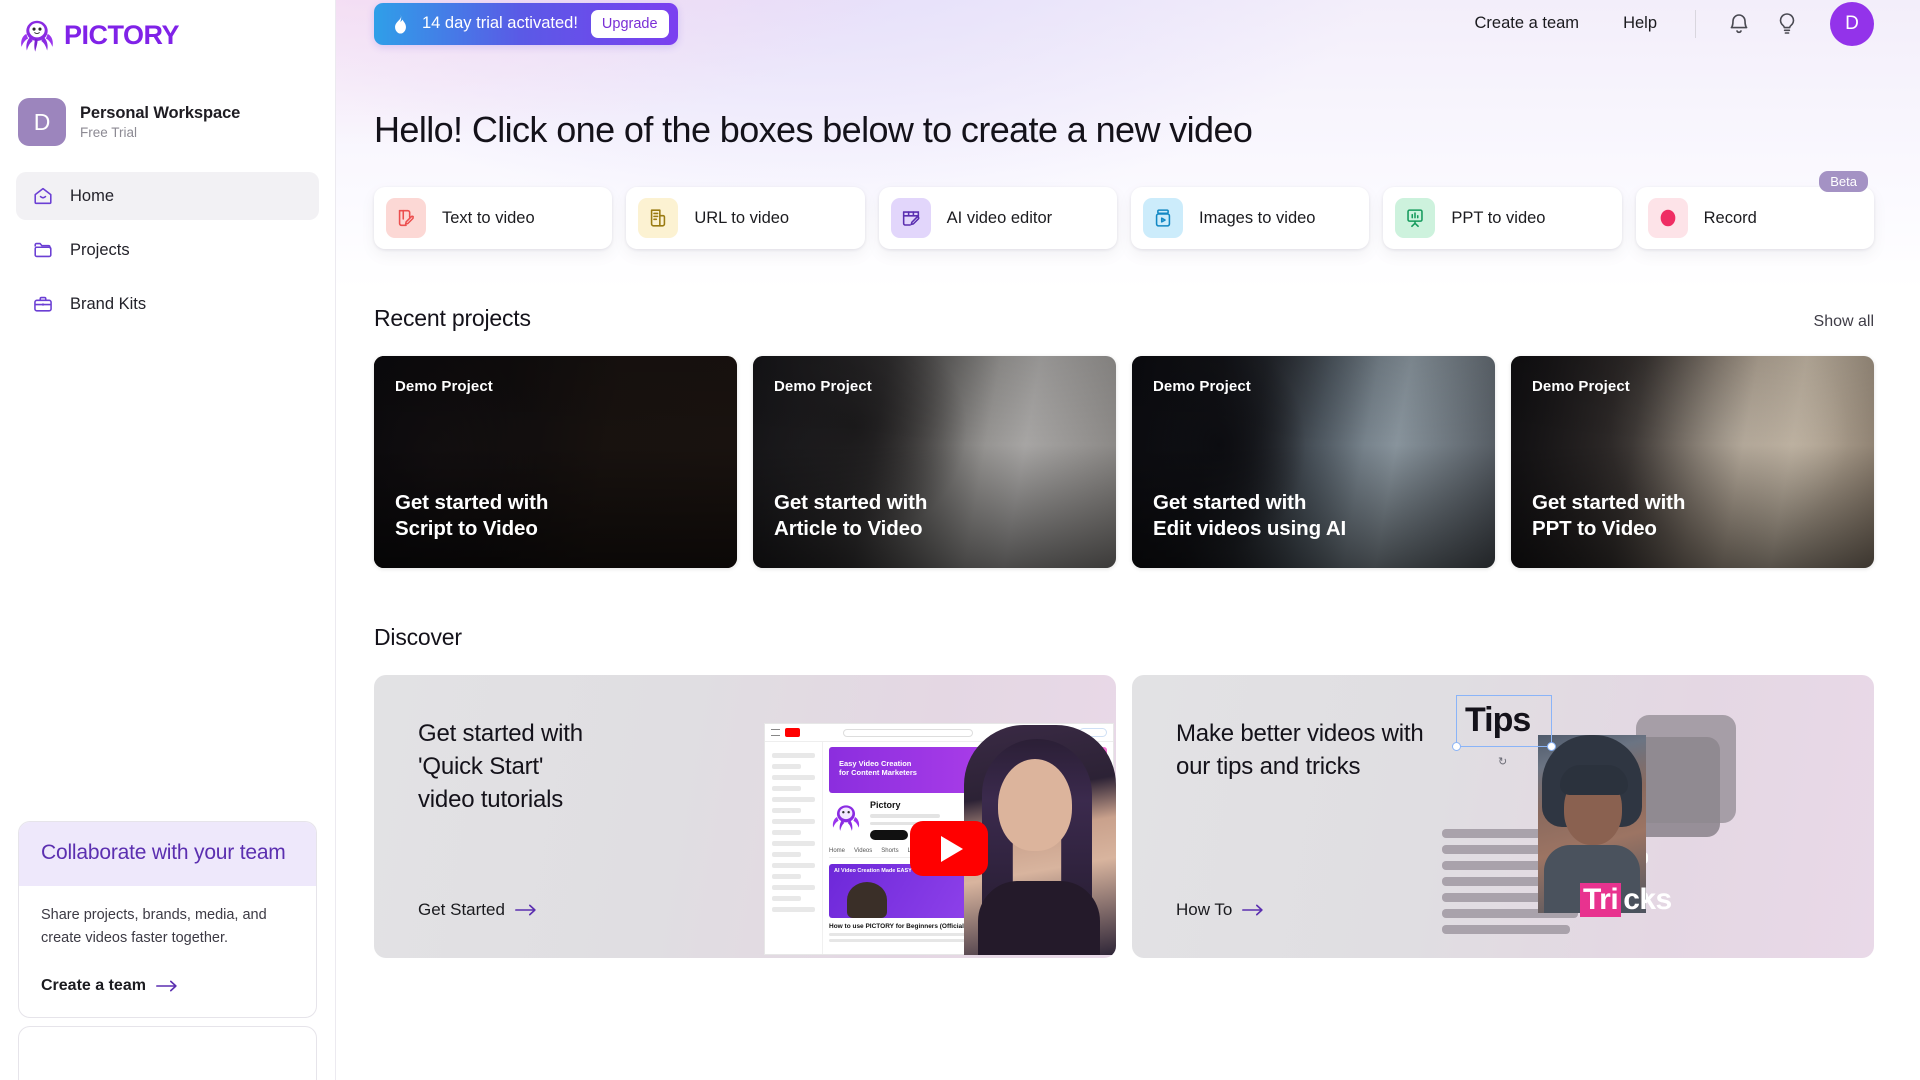 This screenshot has height=1080, width=1920. Describe the element at coordinates (1844, 322) in the screenshot. I see `show-all-link: Show all` at that location.